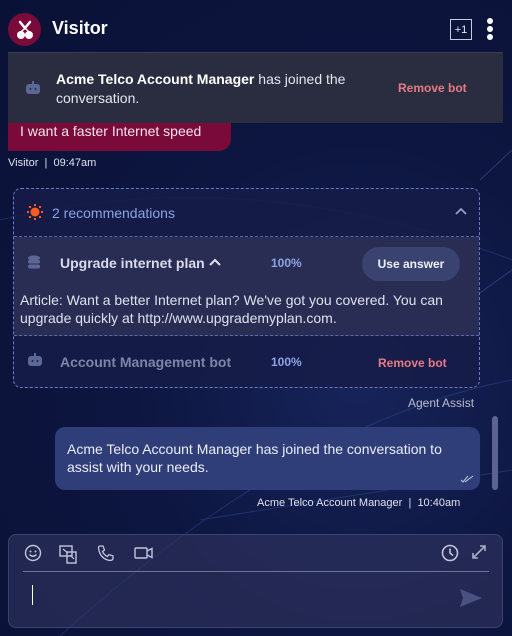  Describe the element at coordinates (490, 29) in the screenshot. I see `kebab-menu-icon` at that location.